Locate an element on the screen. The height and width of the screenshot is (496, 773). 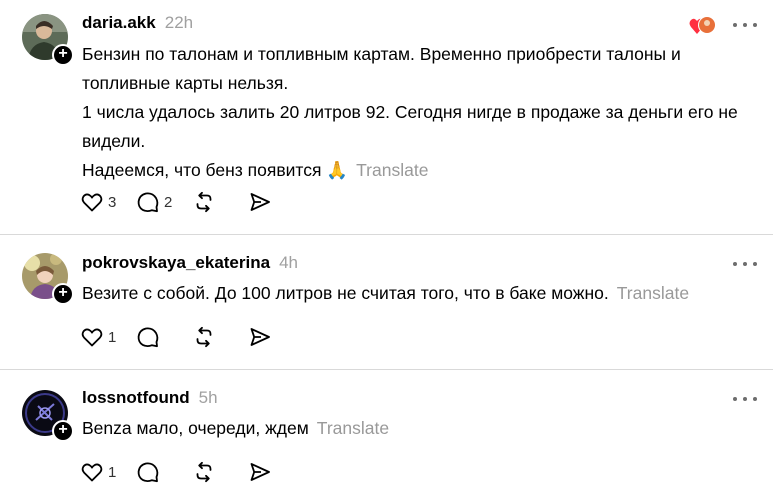
post-header: daria.akk 22h is located at coordinates (137, 25).